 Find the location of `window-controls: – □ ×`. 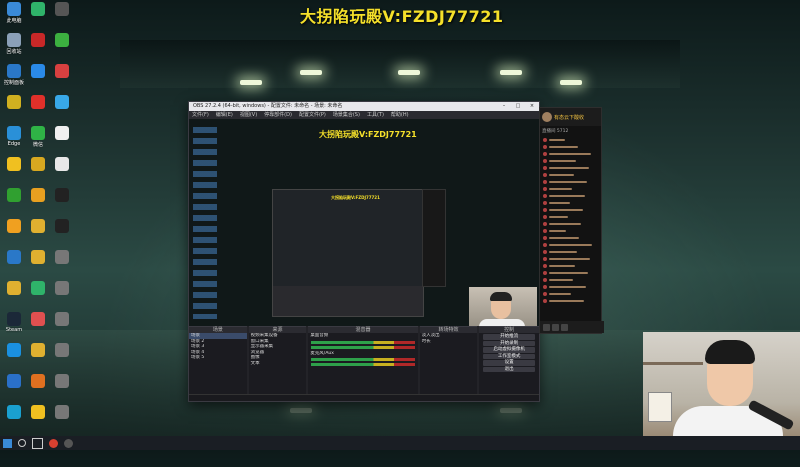

window-controls: – □ × is located at coordinates (518, 106).